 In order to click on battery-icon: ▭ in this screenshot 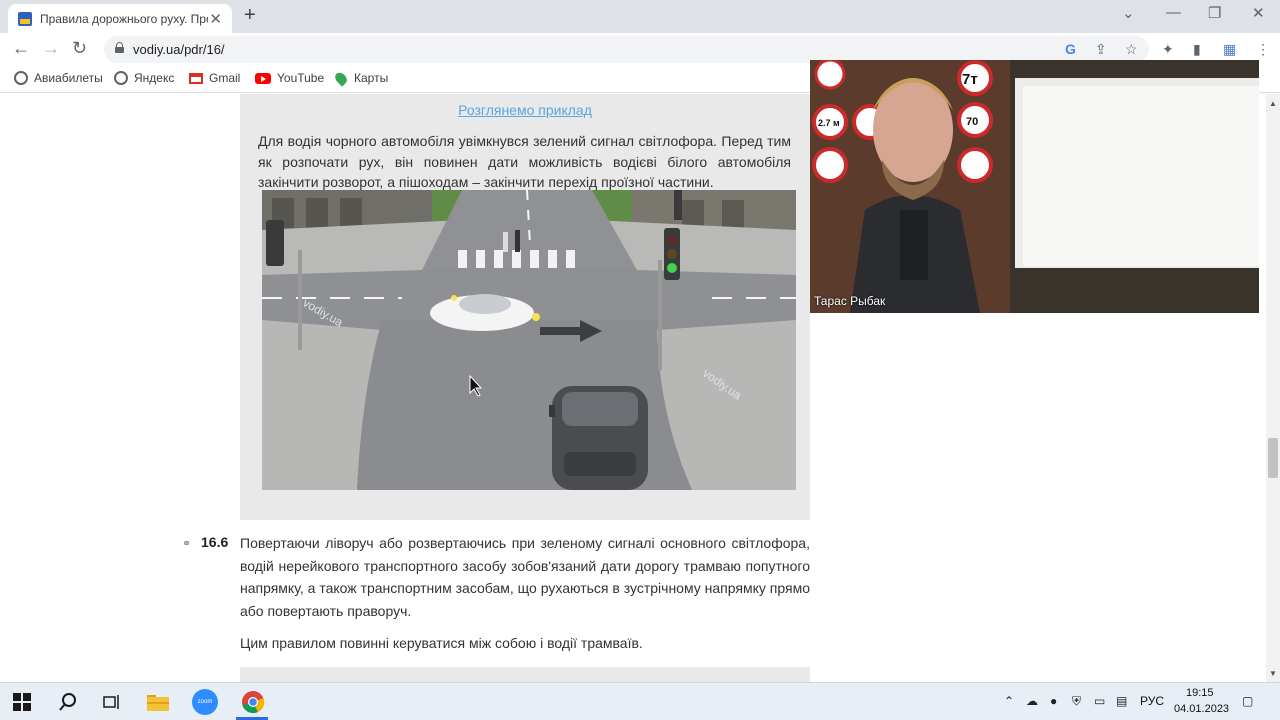, I will do `click(1099, 701)`.